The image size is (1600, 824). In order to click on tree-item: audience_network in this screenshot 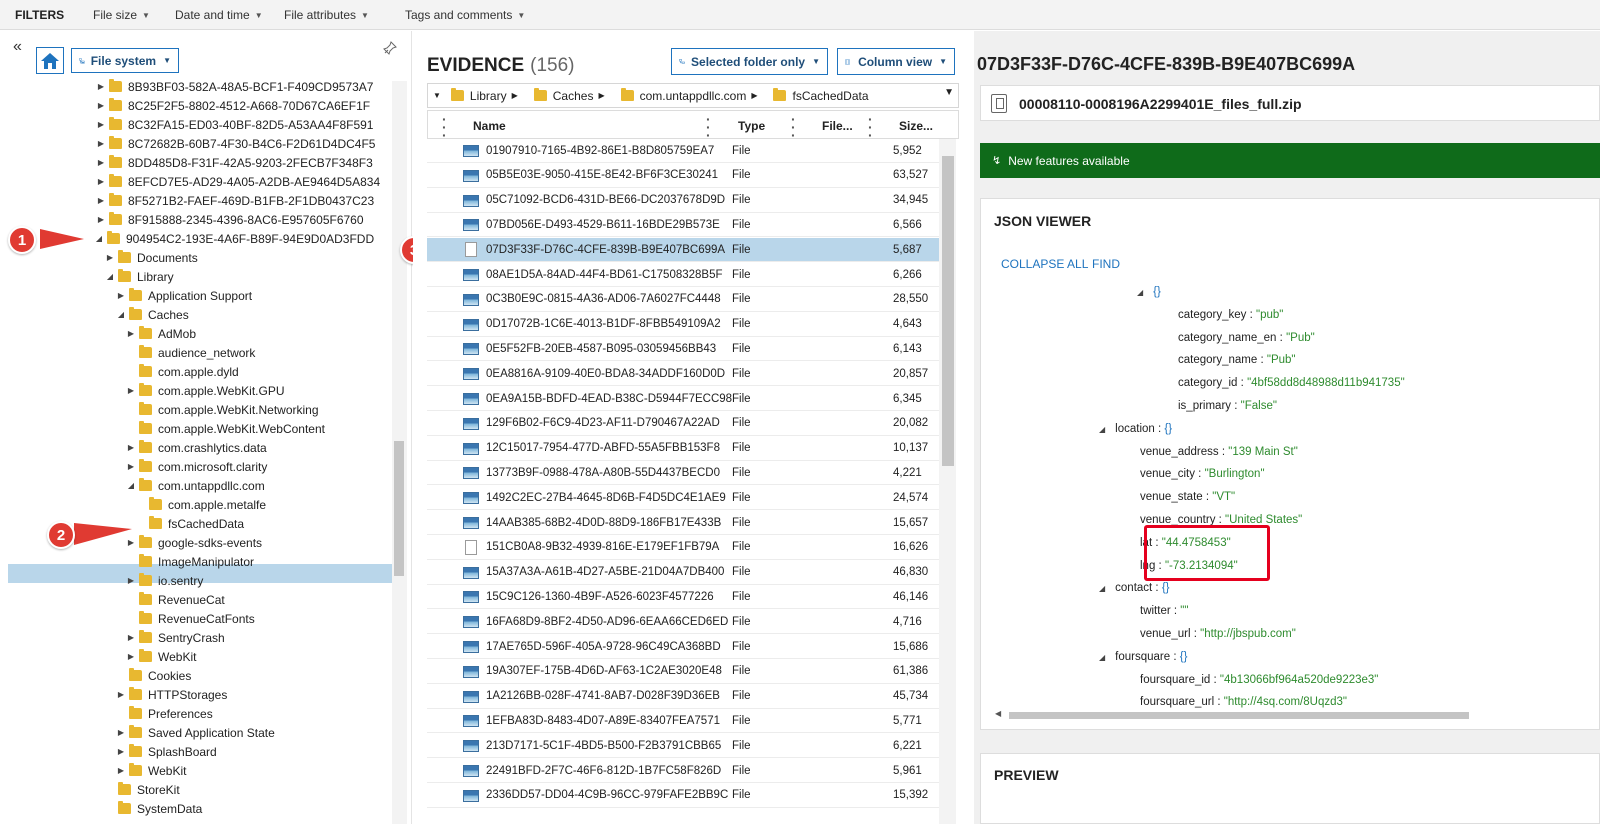, I will do `click(190, 352)`.